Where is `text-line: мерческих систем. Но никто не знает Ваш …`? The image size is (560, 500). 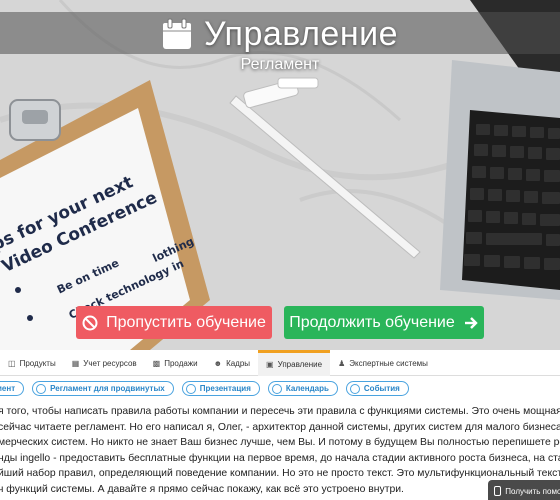
text-line: мерческих систем. Но никто не знает Ваш … is located at coordinates (280, 443).